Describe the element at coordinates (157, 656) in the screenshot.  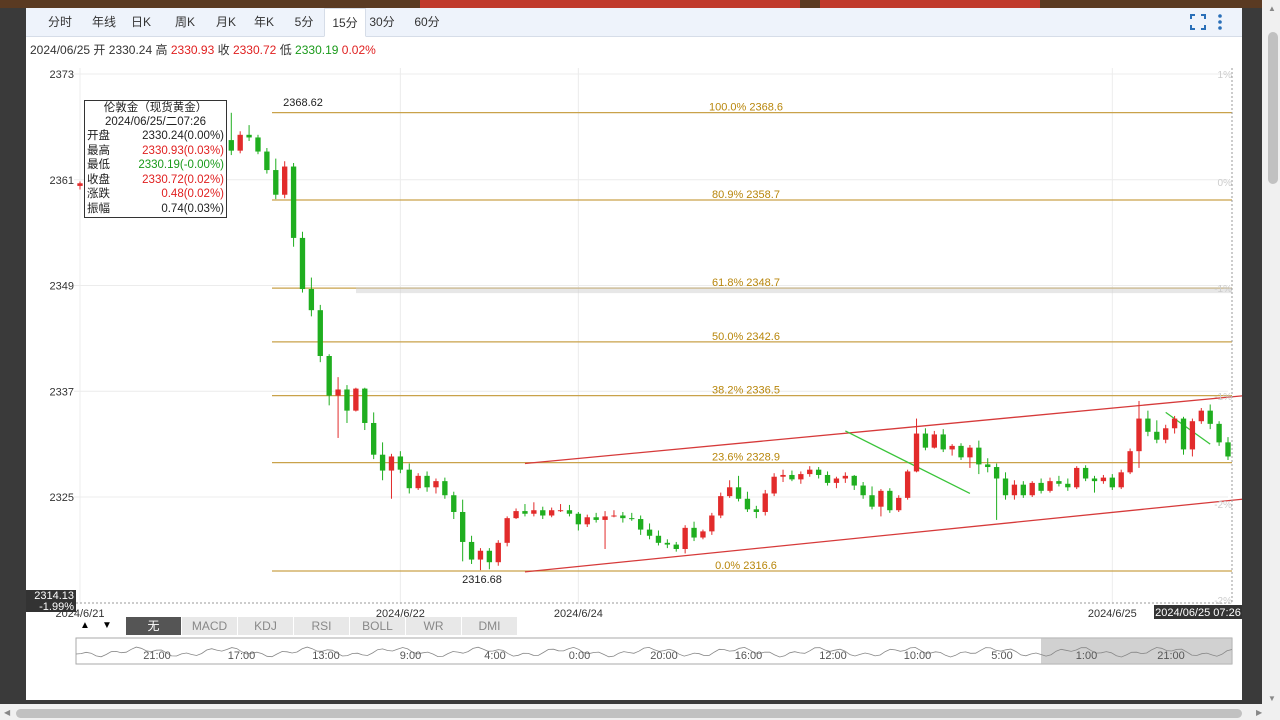
I see `navigator-time-label: 21:00` at that location.